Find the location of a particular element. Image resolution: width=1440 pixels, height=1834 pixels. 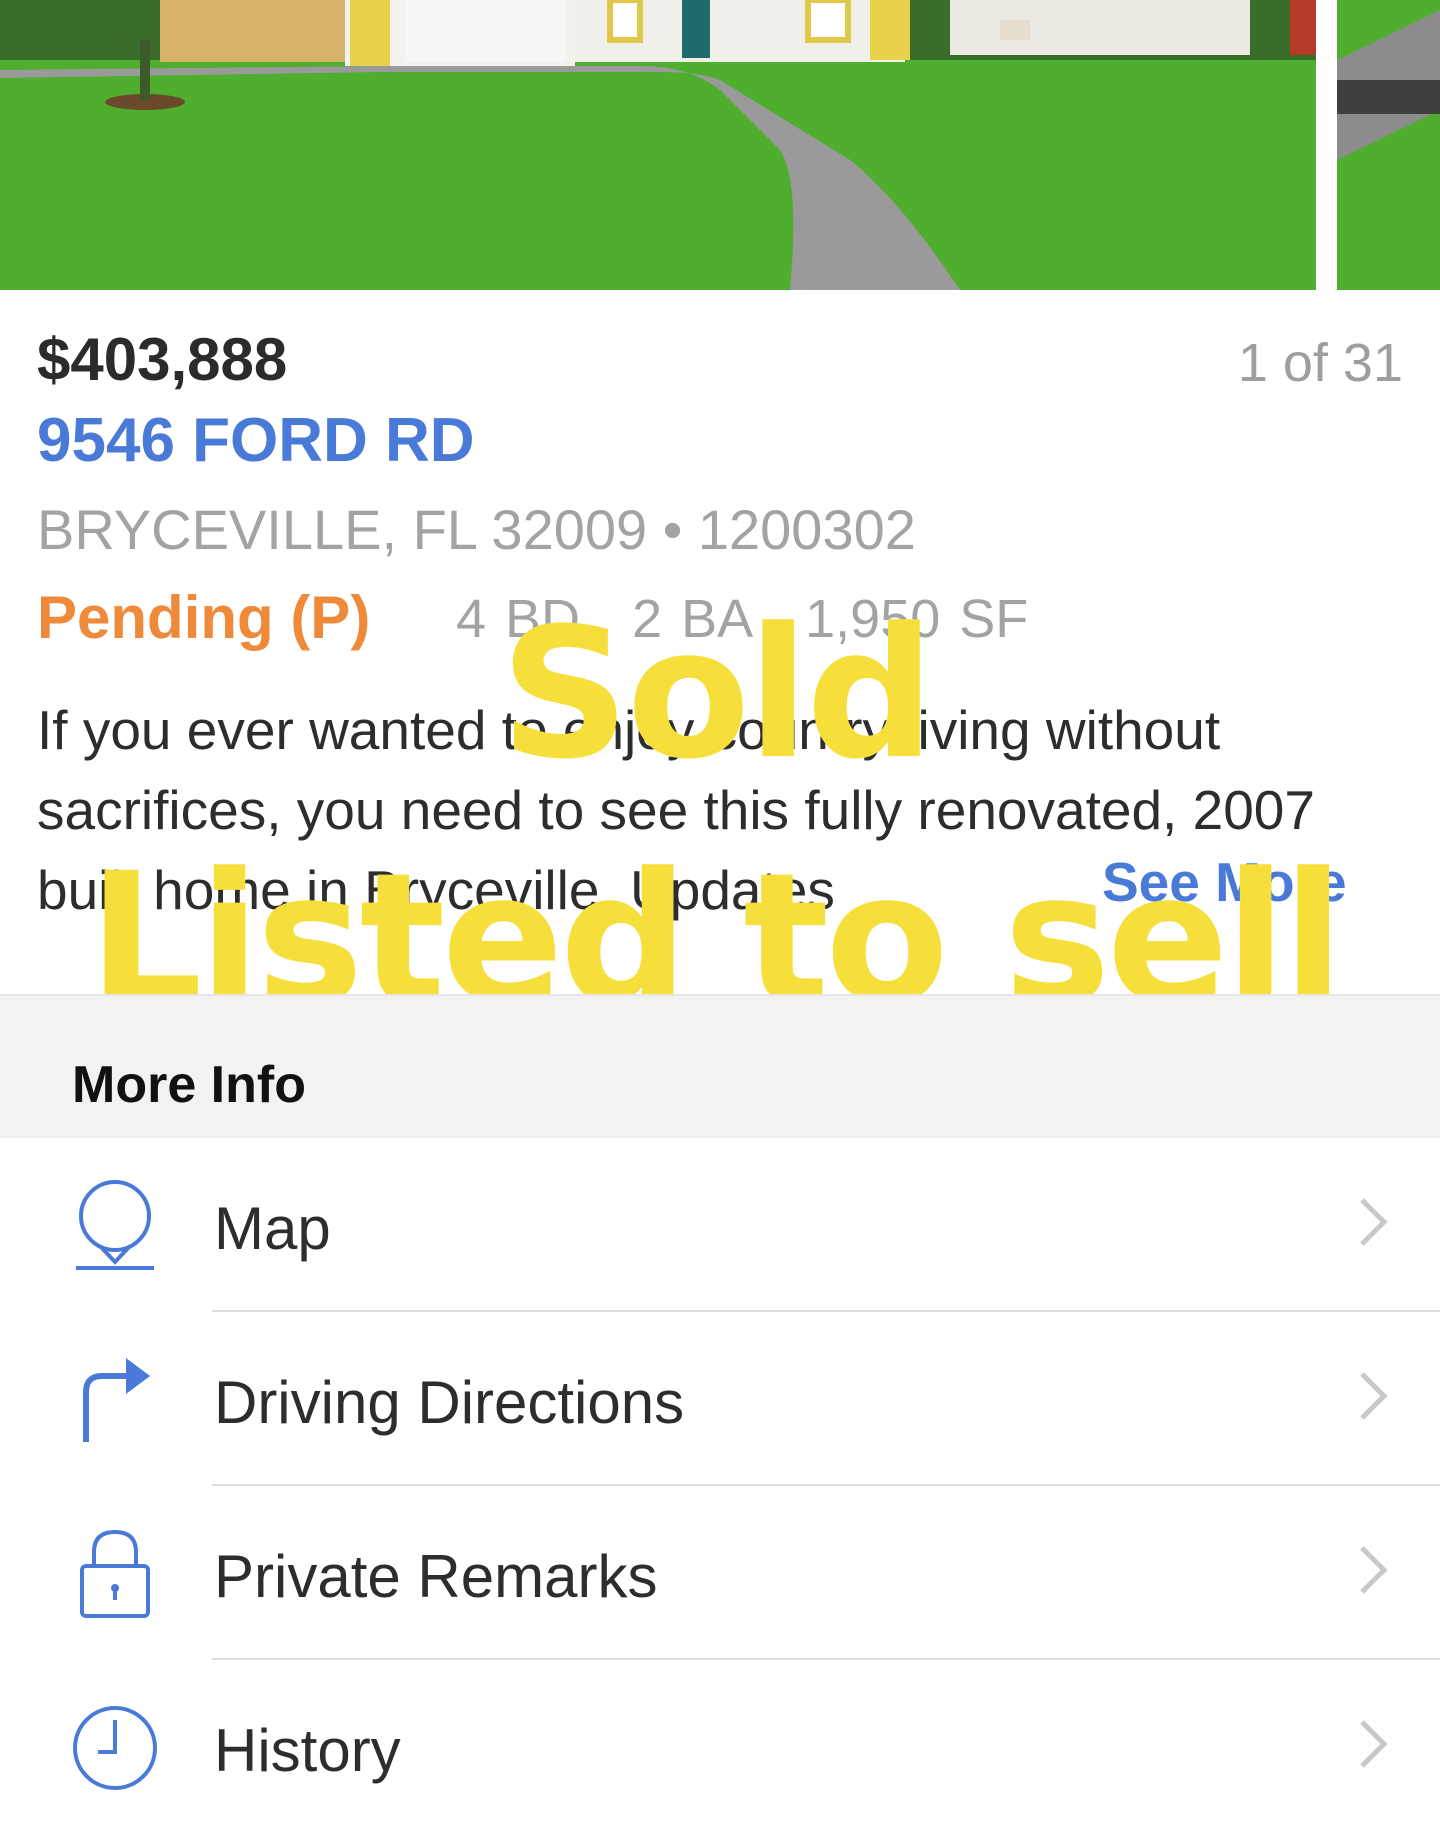

lock-icon is located at coordinates (115, 1573).